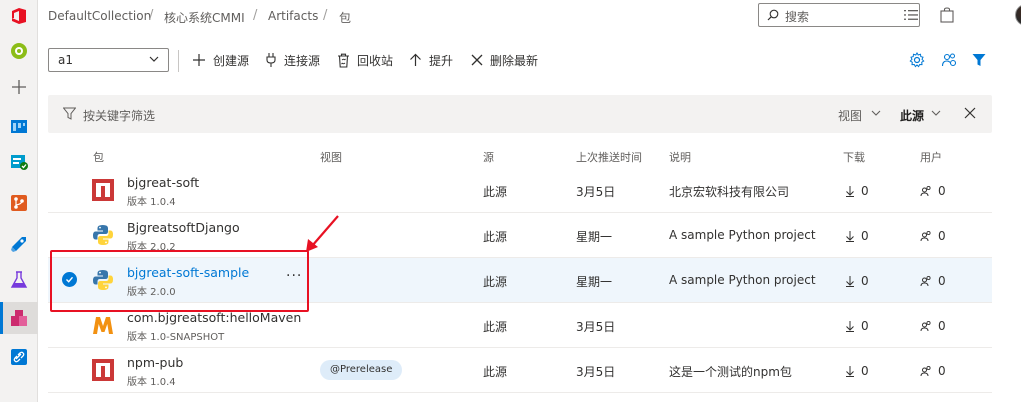 The image size is (1021, 402). What do you see at coordinates (1018, 15) in the screenshot?
I see `user-avatar` at bounding box center [1018, 15].